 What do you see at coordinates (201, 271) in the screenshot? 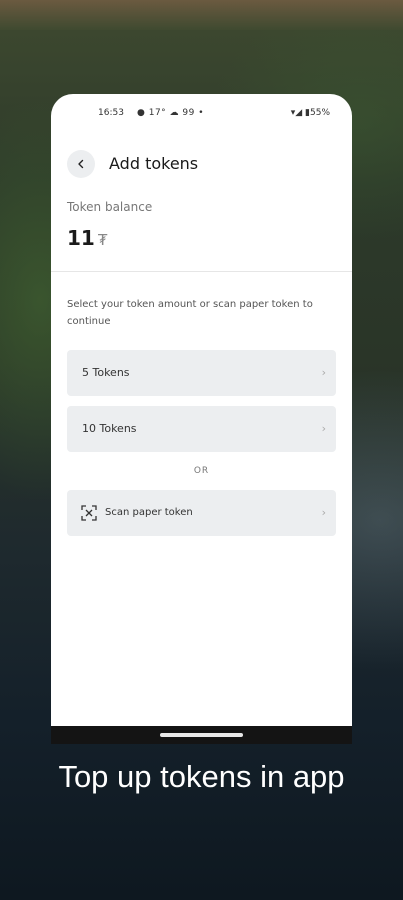
I see `divider` at bounding box center [201, 271].